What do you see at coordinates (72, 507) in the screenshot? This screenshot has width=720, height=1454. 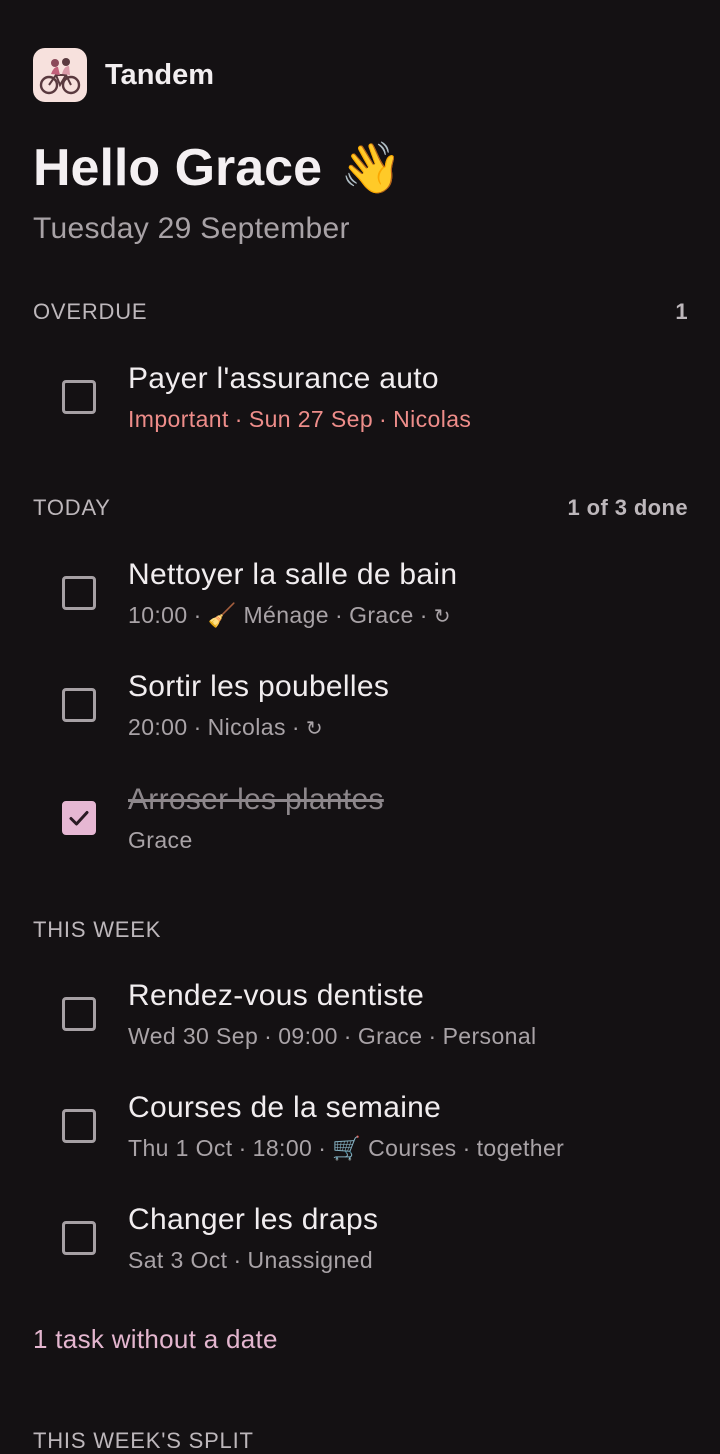 I see `section-label: TODAY` at bounding box center [72, 507].